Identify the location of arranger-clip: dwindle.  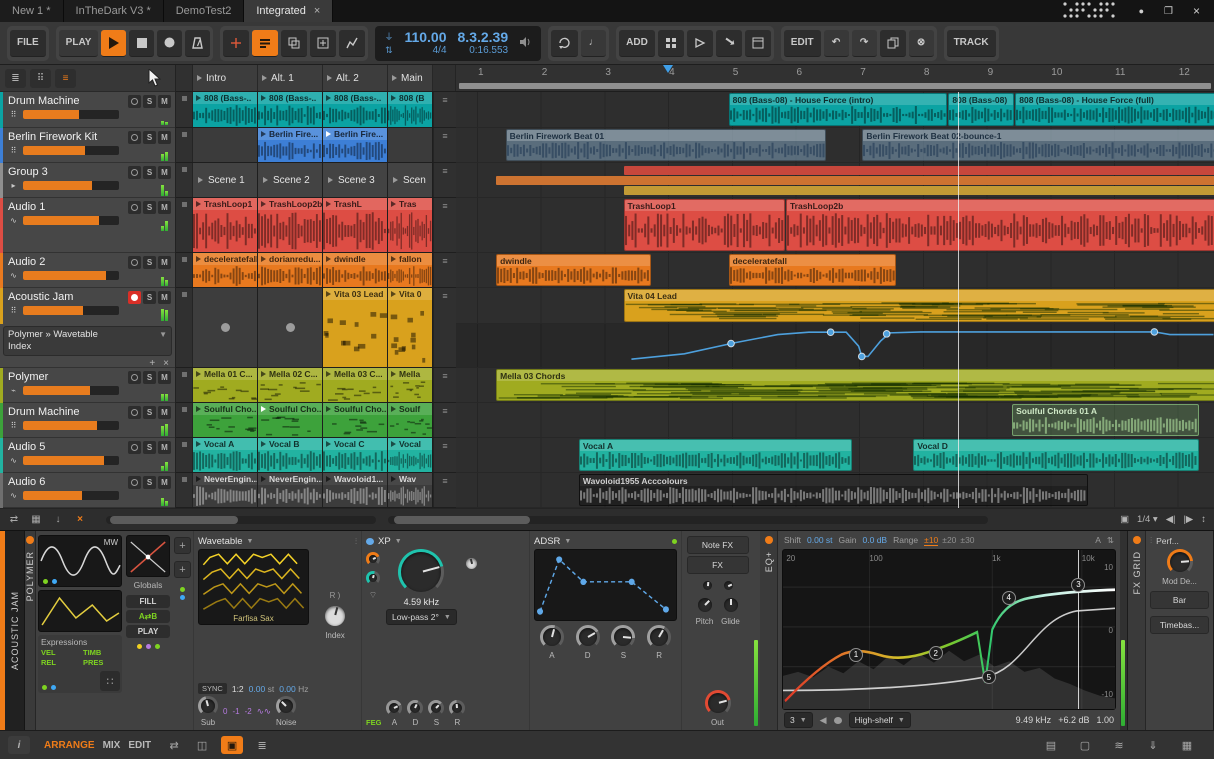
(574, 270).